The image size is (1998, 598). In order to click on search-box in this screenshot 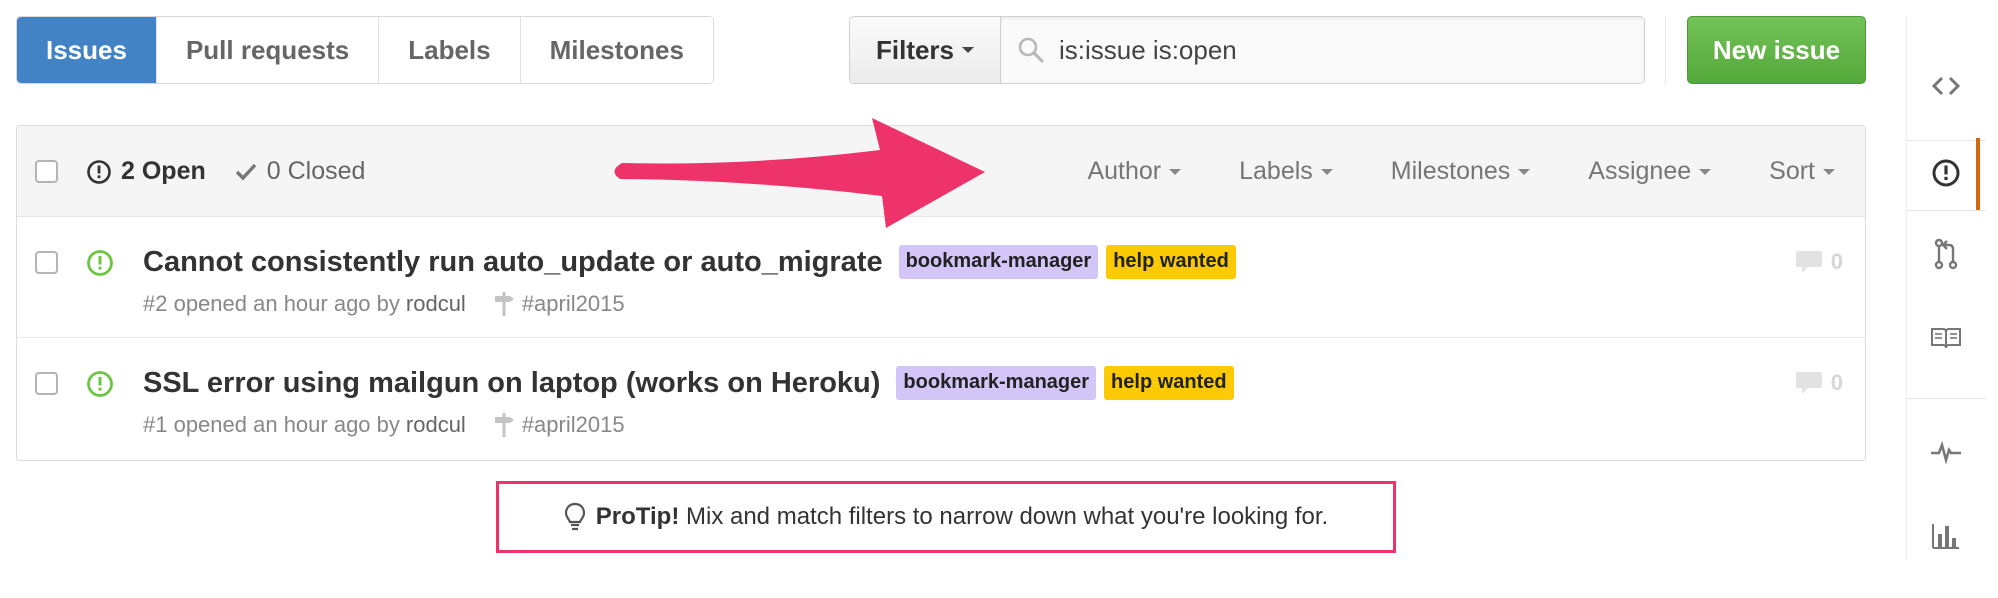, I will do `click(1322, 50)`.